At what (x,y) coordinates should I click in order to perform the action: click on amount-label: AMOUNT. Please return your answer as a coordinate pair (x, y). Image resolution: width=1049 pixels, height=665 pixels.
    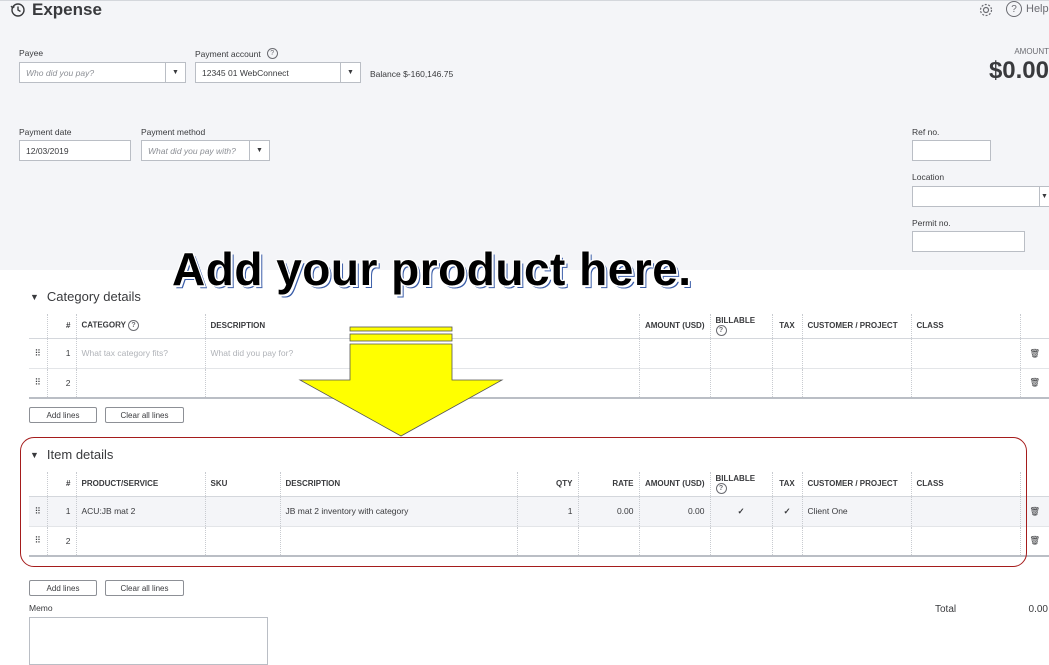
    Looking at the image, I should click on (1031, 51).